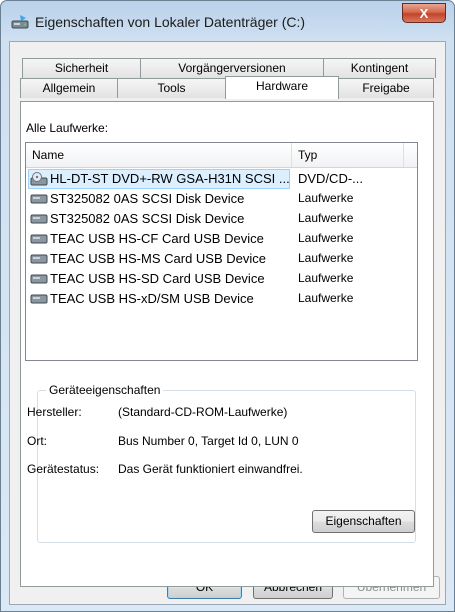  What do you see at coordinates (67, 128) in the screenshot?
I see `all-drives-label: Alle Laufwerke:` at bounding box center [67, 128].